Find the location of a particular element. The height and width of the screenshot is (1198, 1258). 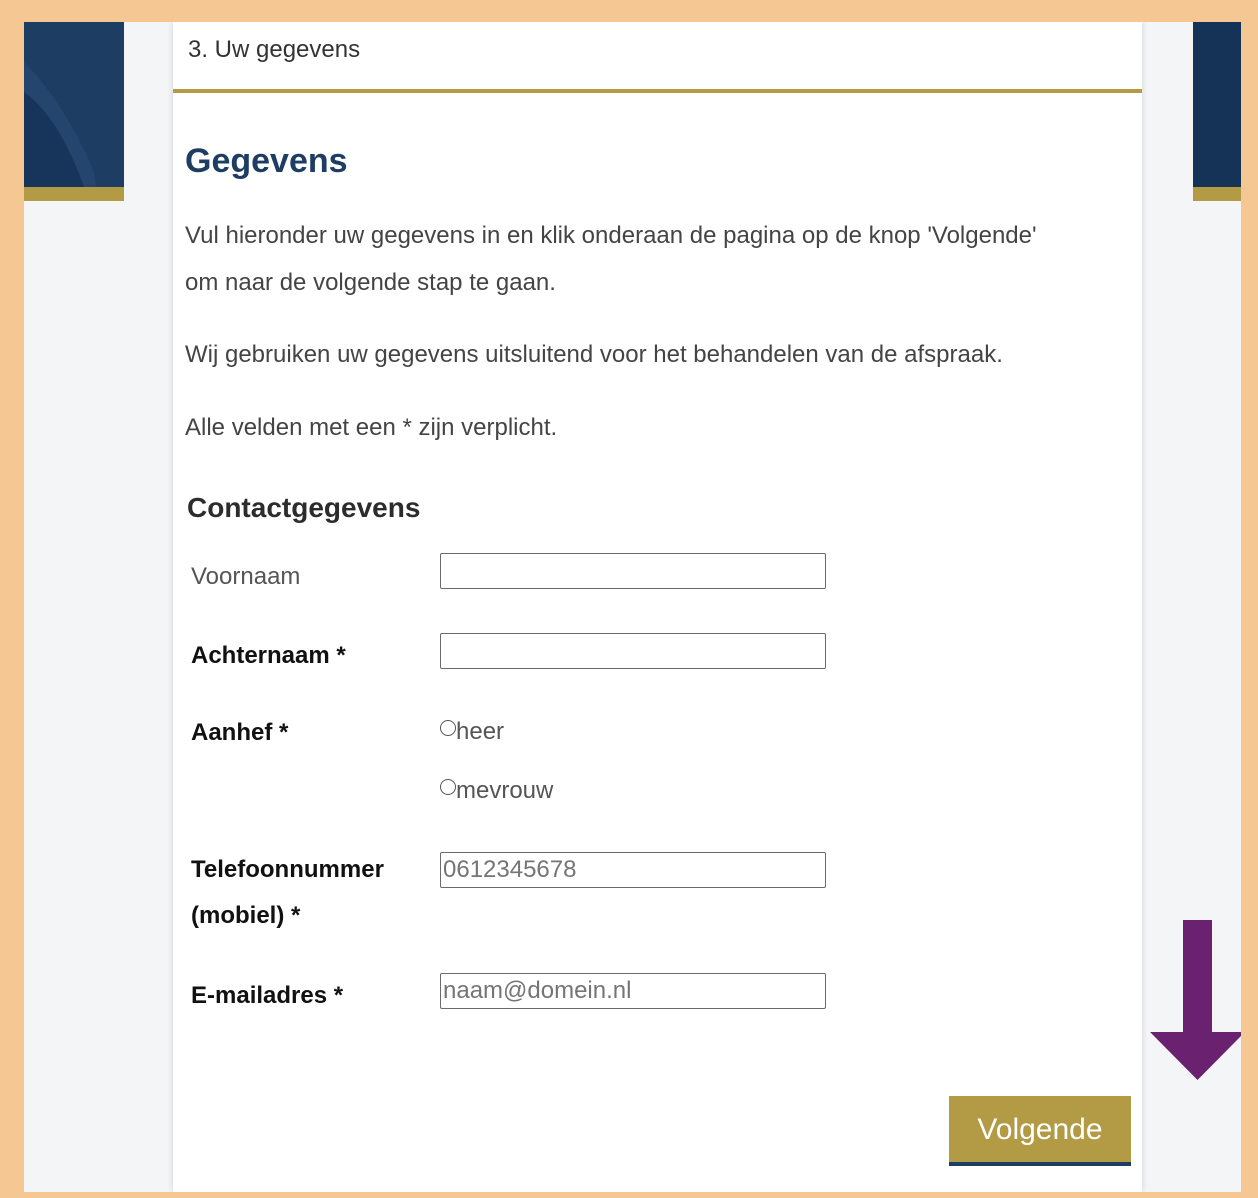

email-label: E-mailadres * is located at coordinates (267, 995).